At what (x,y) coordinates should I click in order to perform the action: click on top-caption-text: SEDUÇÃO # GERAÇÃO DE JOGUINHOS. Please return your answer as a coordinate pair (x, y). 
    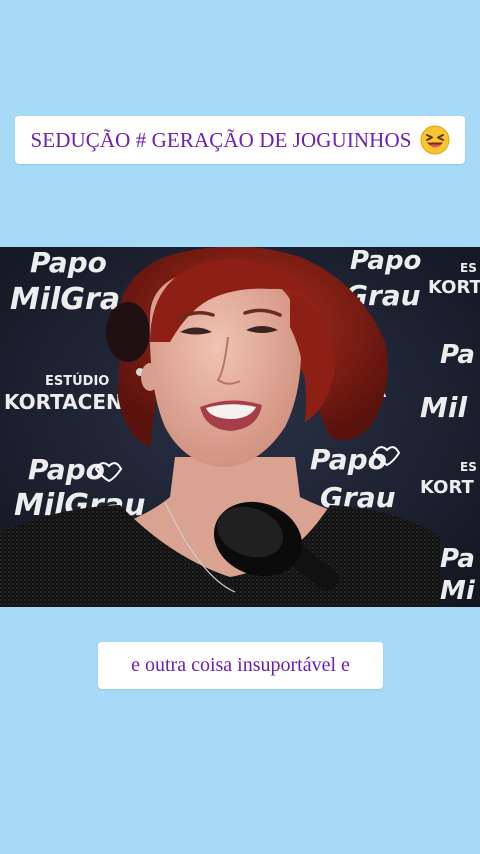
    Looking at the image, I should click on (221, 139).